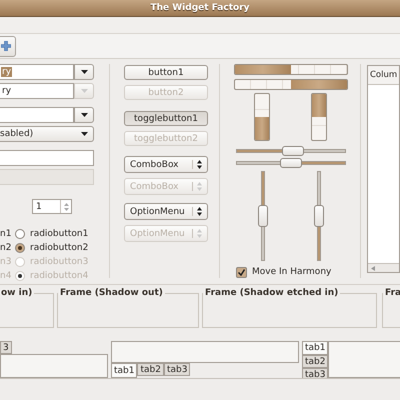  I want to click on radio-label: radiobutton2, so click(59, 248).